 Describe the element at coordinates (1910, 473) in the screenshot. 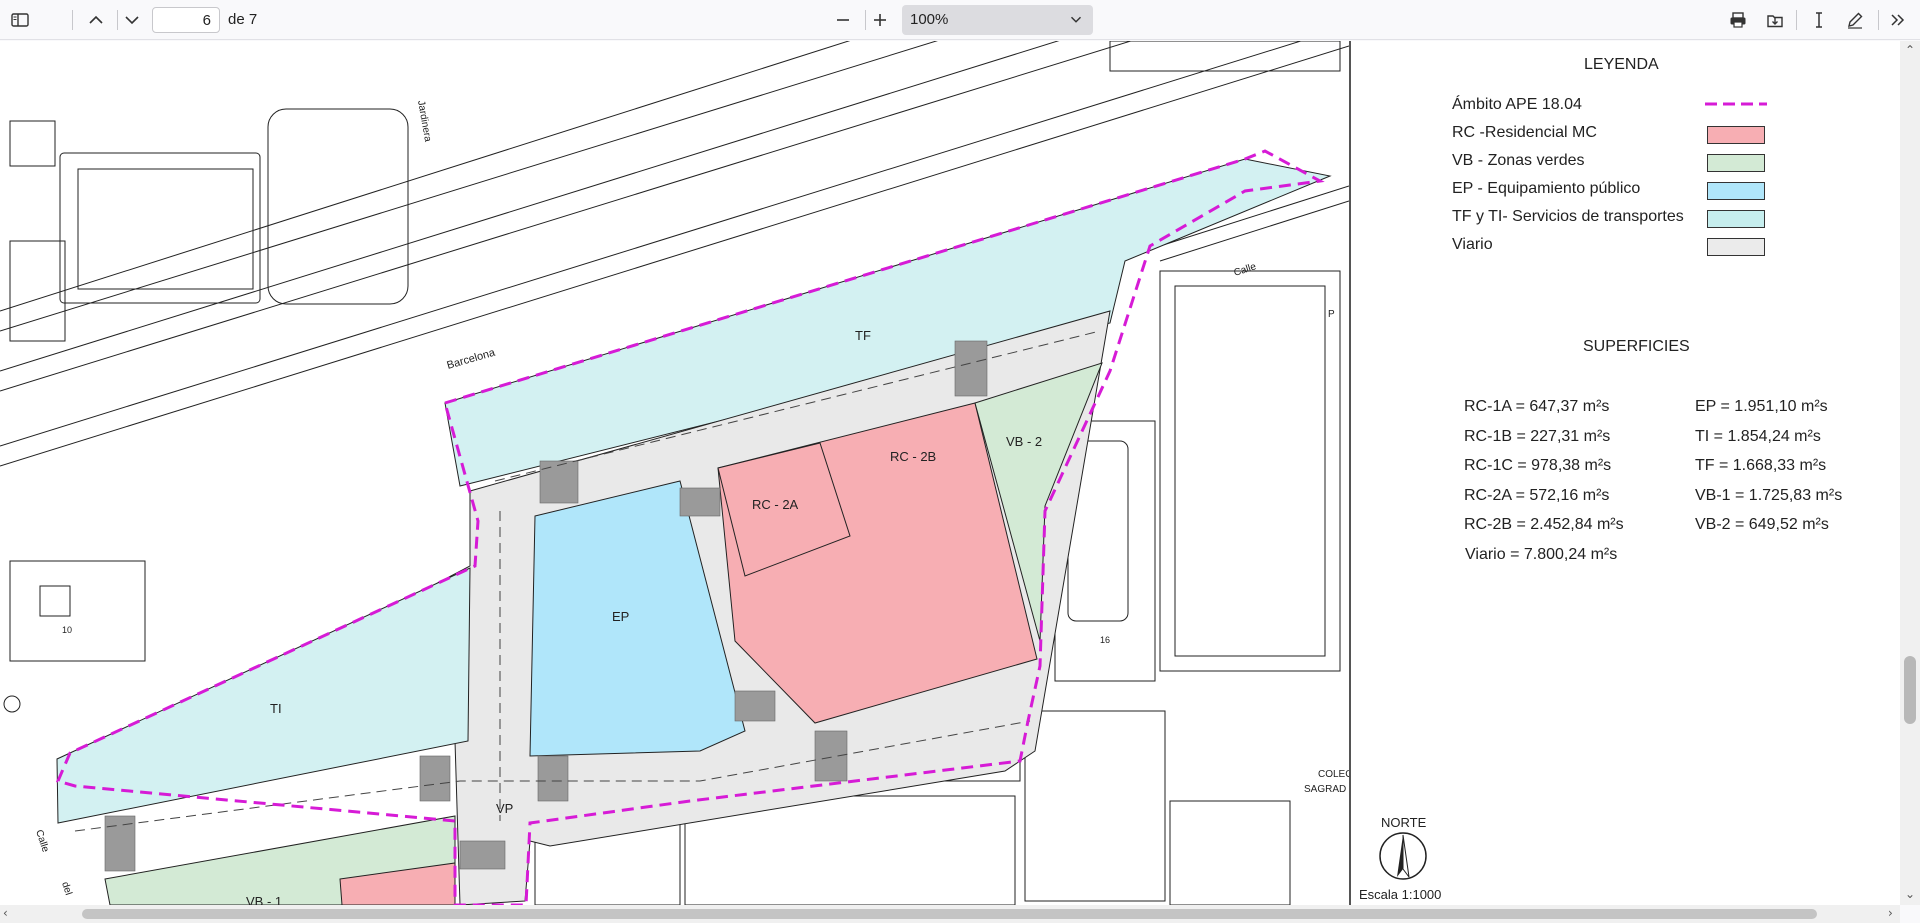

I see `vertical-scrollbar: ⌃ ⌄` at that location.